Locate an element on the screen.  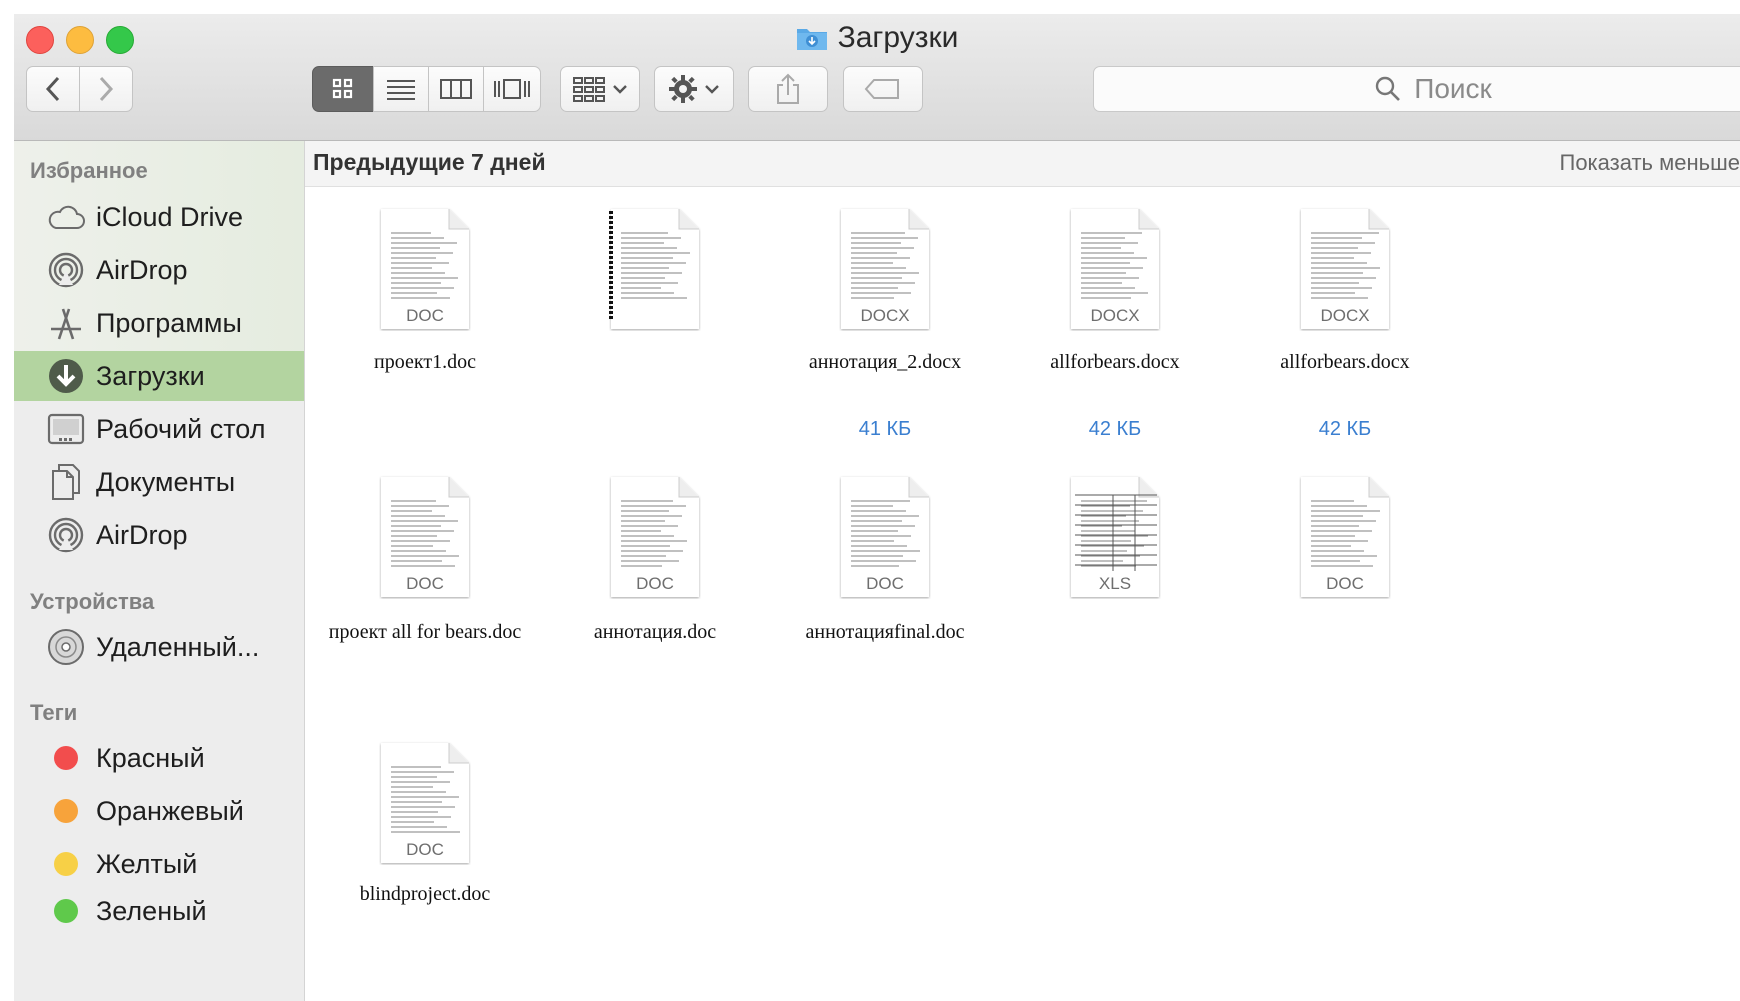
file-name: аннотация_2.docx is located at coordinates (885, 362).